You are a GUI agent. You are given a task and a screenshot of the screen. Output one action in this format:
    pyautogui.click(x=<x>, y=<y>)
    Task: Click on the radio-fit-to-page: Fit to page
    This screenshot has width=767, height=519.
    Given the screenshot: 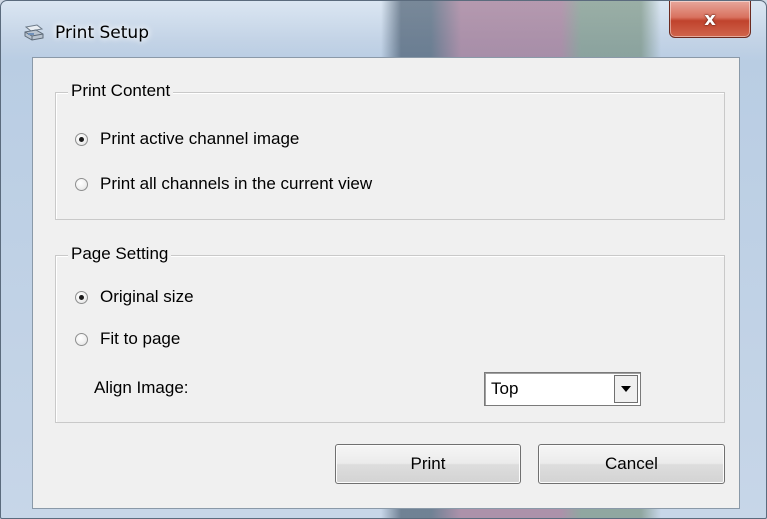 What is the action you would take?
    pyautogui.click(x=127, y=339)
    